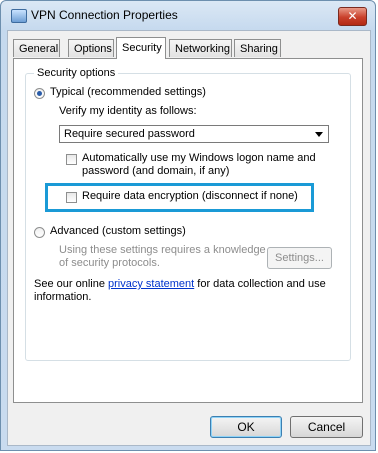 The height and width of the screenshot is (453, 378). What do you see at coordinates (151, 284) in the screenshot?
I see `privacy-statement-link: privacy statement` at bounding box center [151, 284].